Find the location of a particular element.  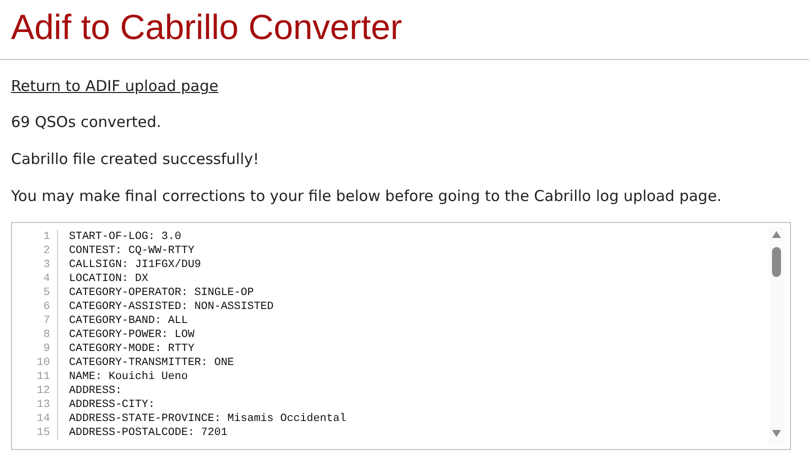

status-message: Cabrillo file created successfully! is located at coordinates (135, 159).